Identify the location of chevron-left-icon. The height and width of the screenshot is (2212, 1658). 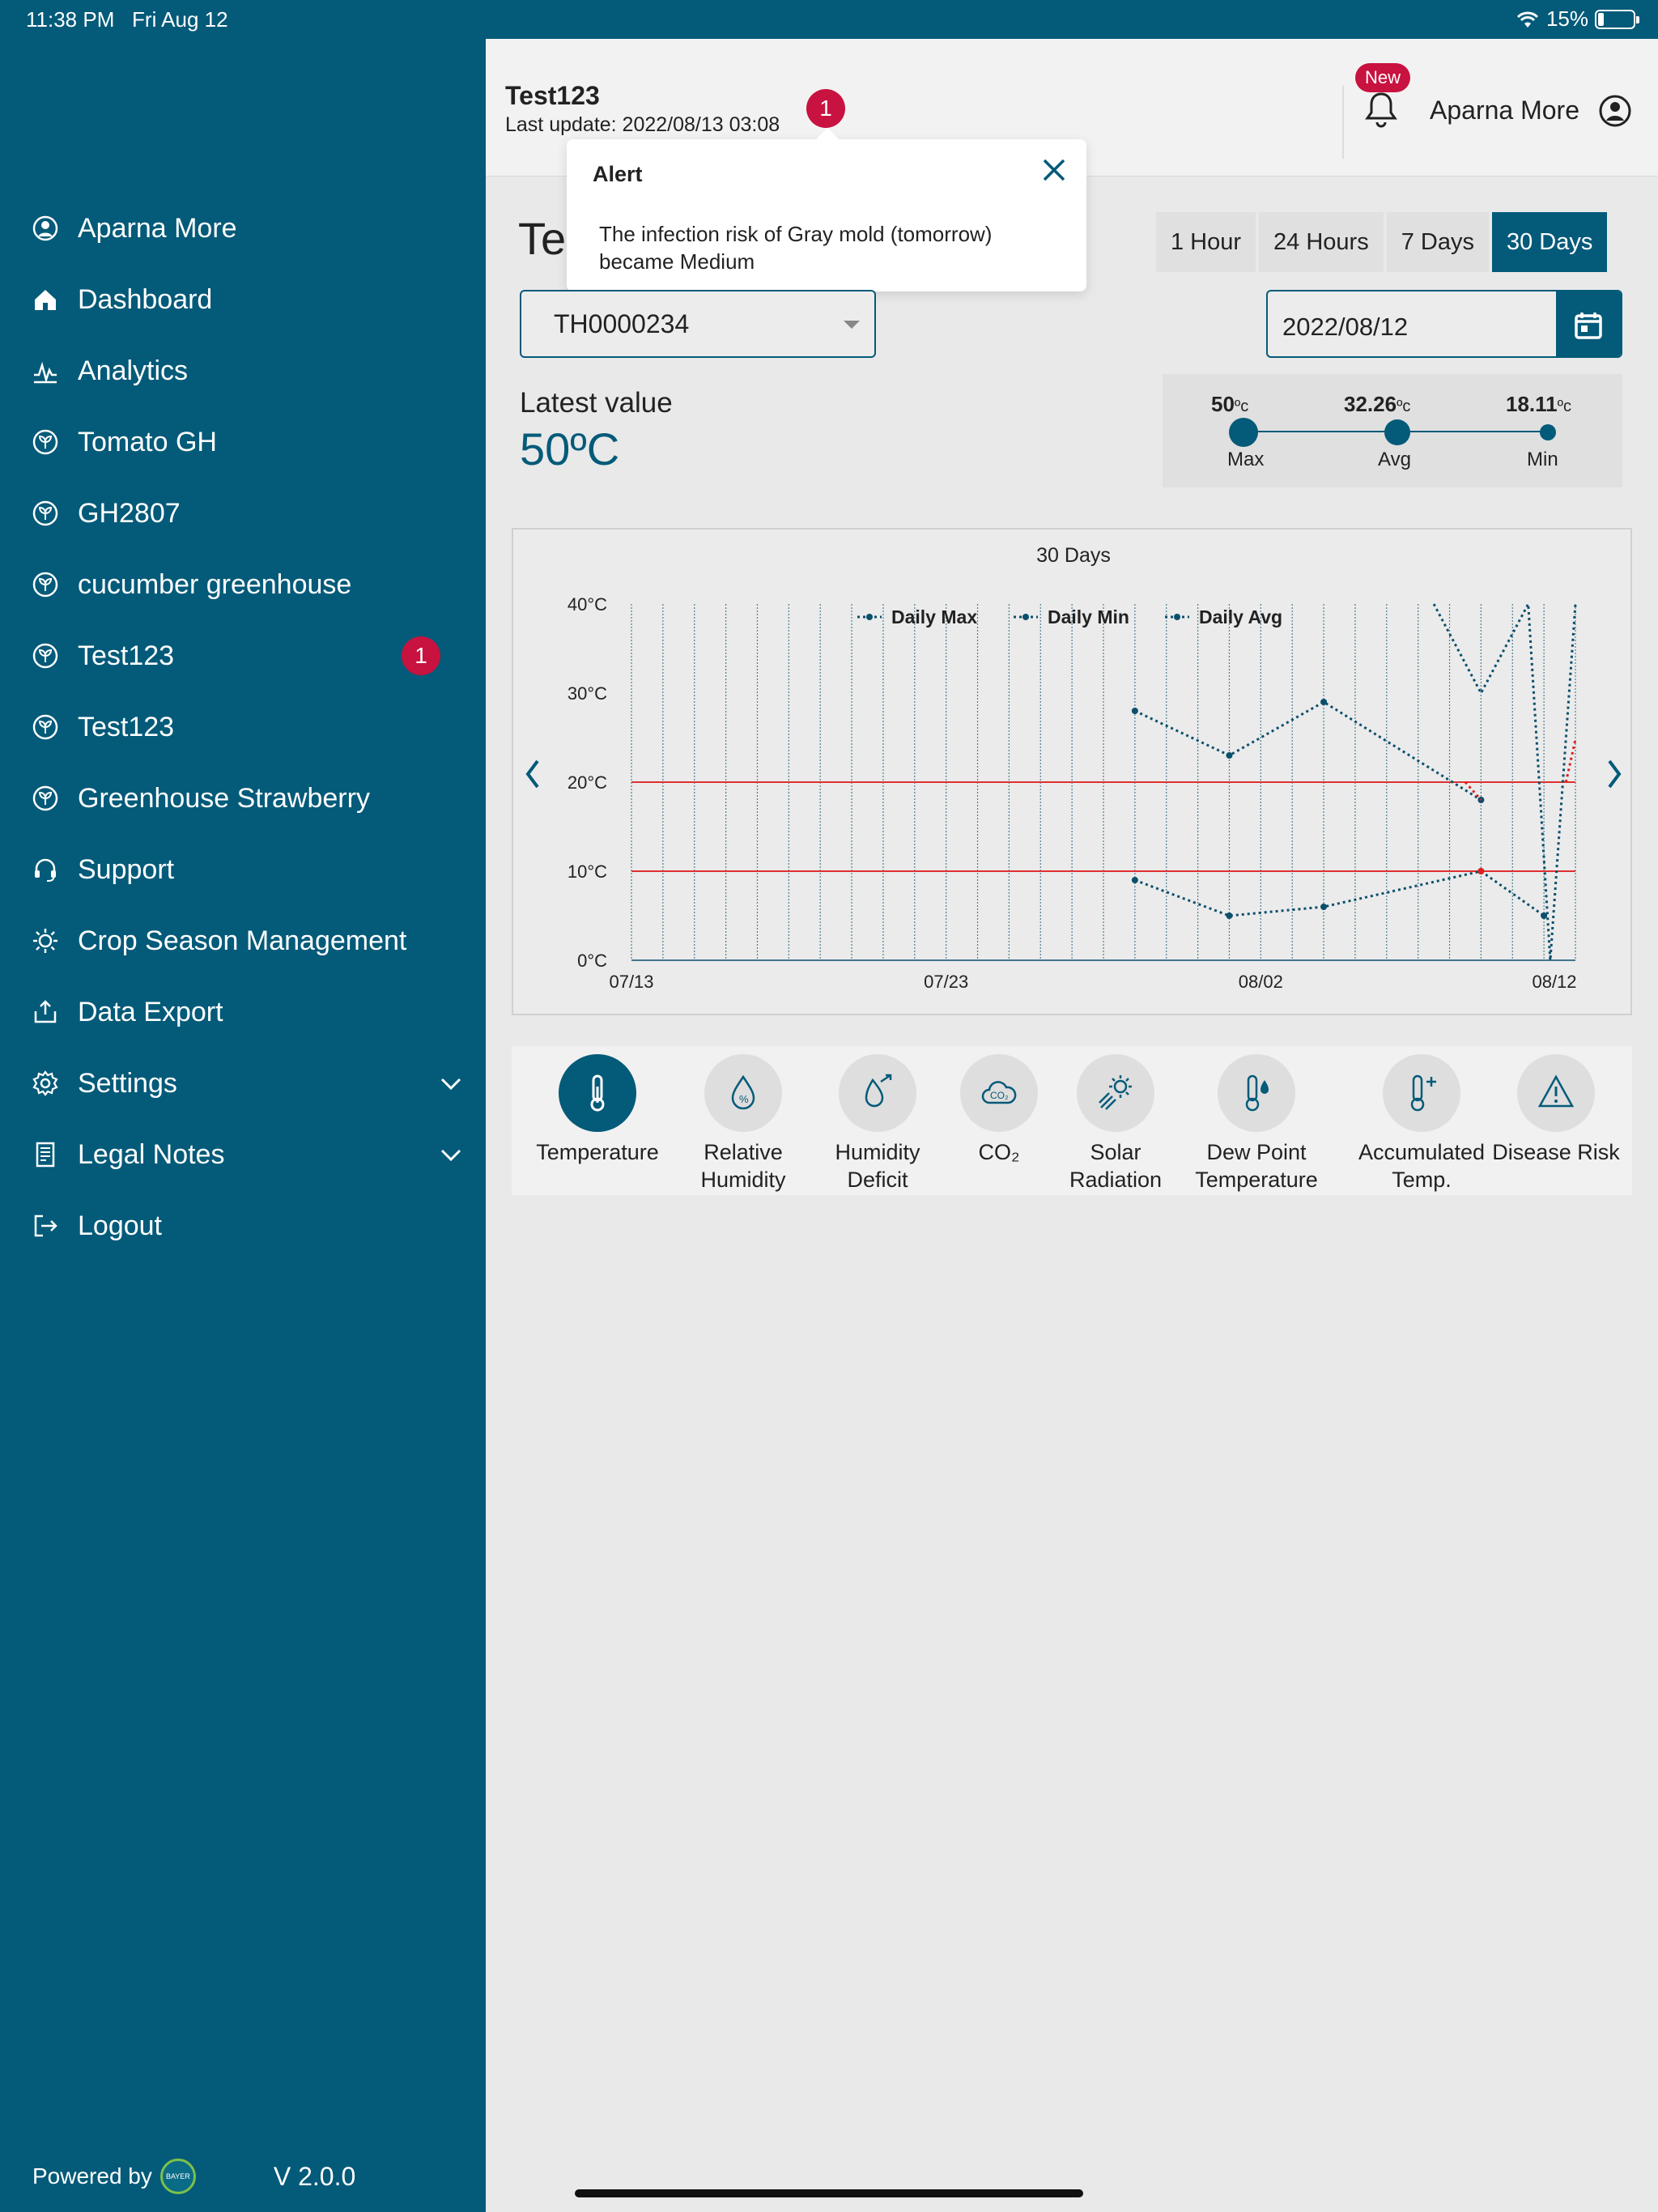
(532, 774).